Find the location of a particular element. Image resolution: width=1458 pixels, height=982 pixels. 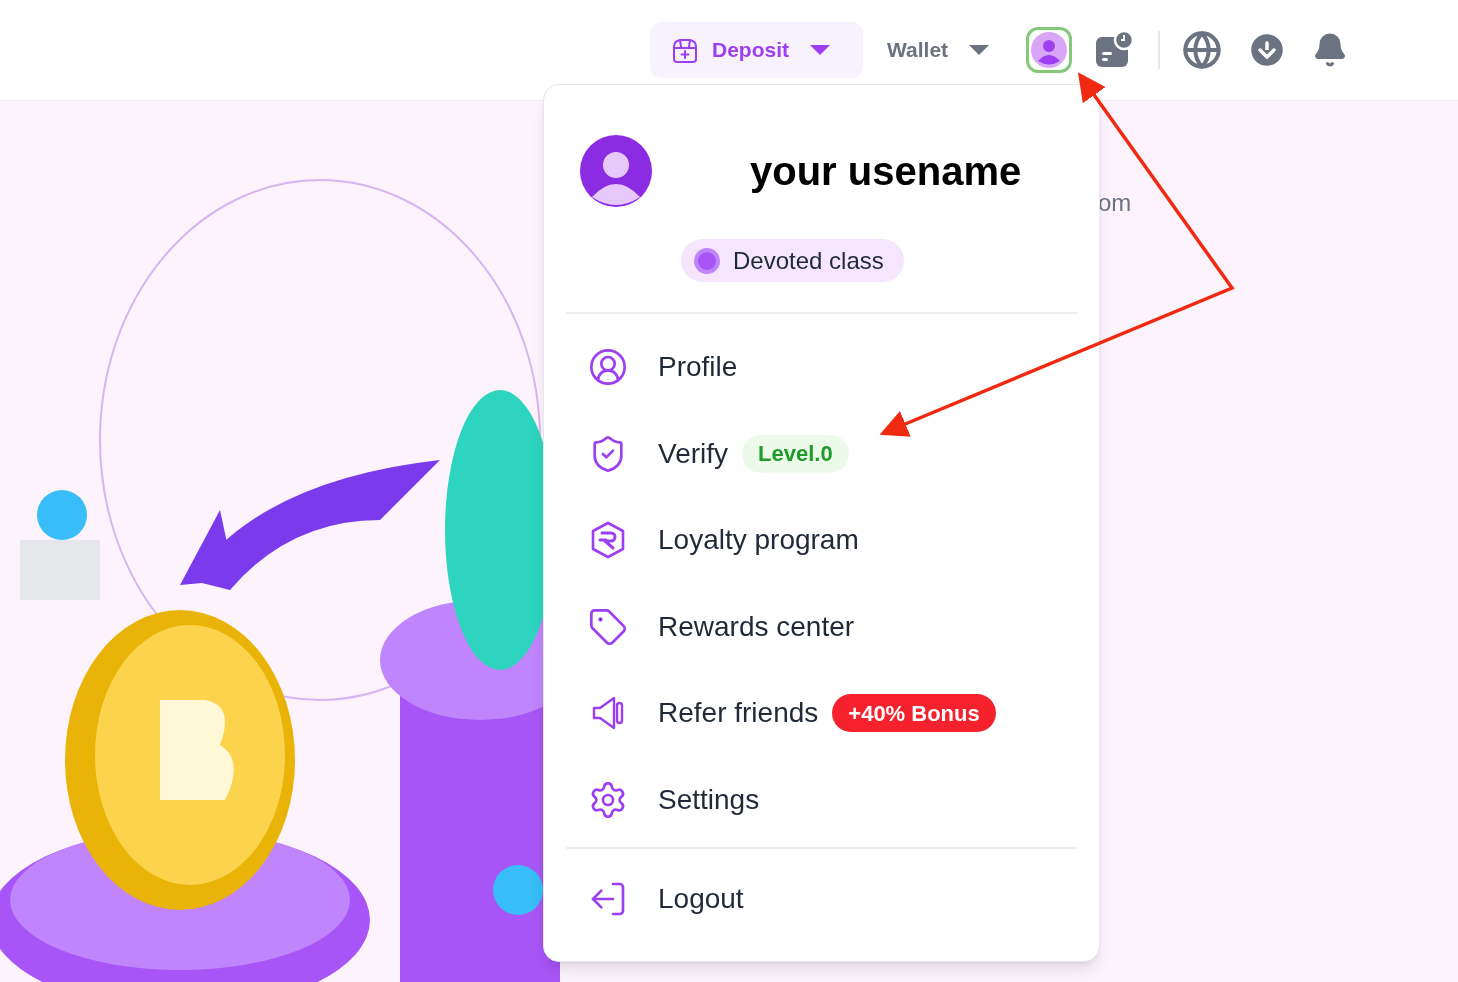

logout-item: Logout is located at coordinates (821, 899).